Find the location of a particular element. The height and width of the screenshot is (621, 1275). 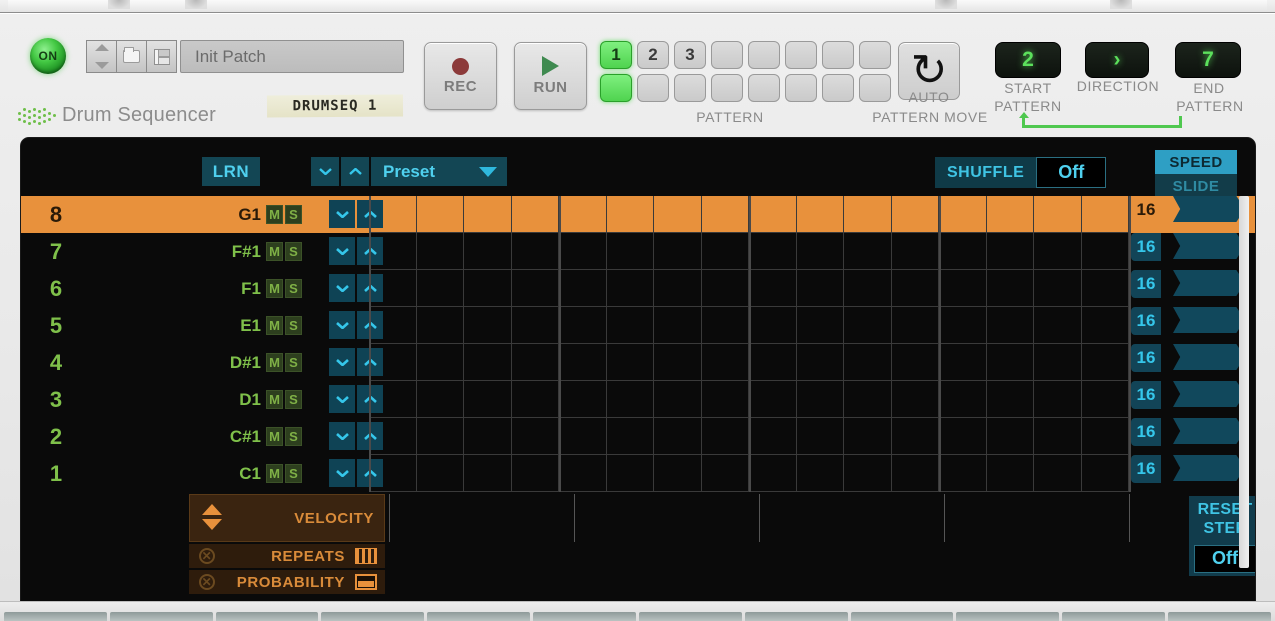

patch-open-button is located at coordinates (131, 56).